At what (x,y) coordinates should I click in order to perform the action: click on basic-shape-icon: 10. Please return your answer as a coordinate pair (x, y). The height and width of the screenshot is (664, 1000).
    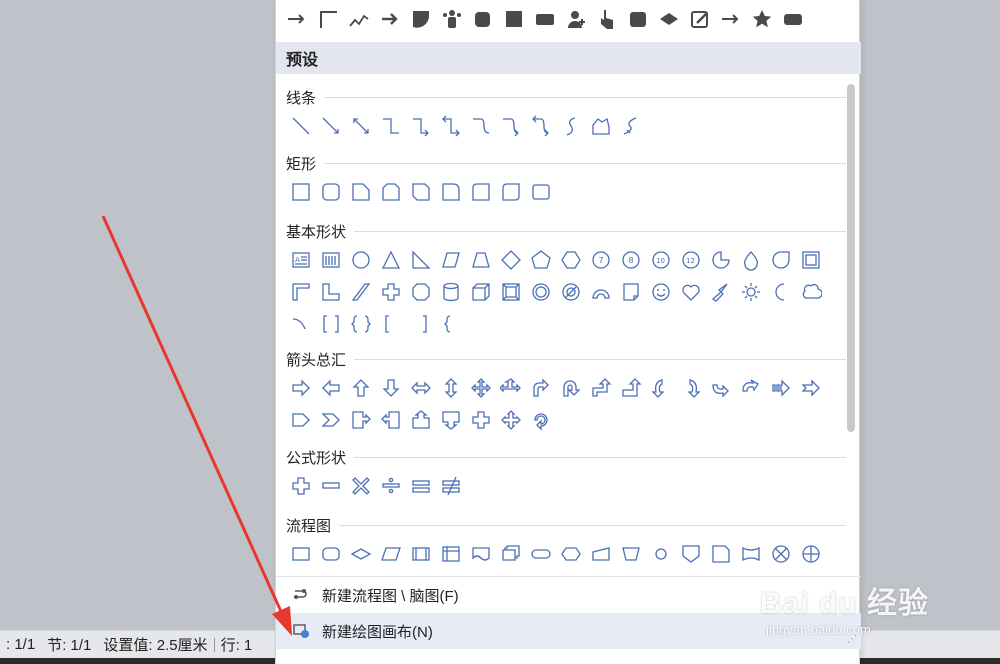
    Looking at the image, I should click on (661, 260).